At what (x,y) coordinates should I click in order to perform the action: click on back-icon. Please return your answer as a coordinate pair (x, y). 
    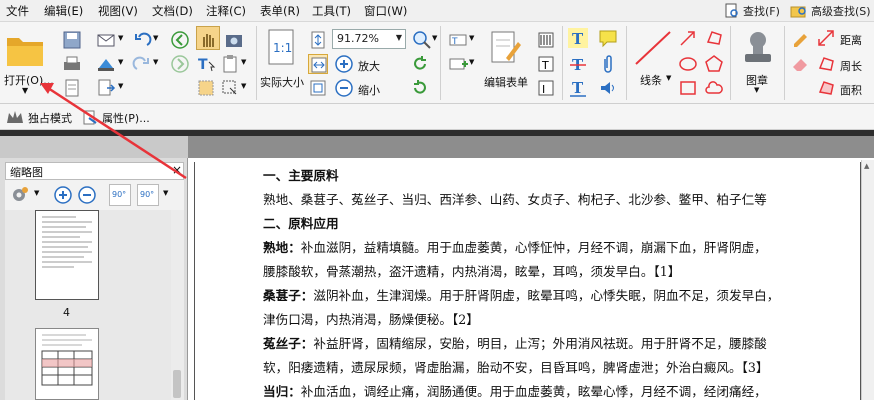
    Looking at the image, I should click on (180, 40).